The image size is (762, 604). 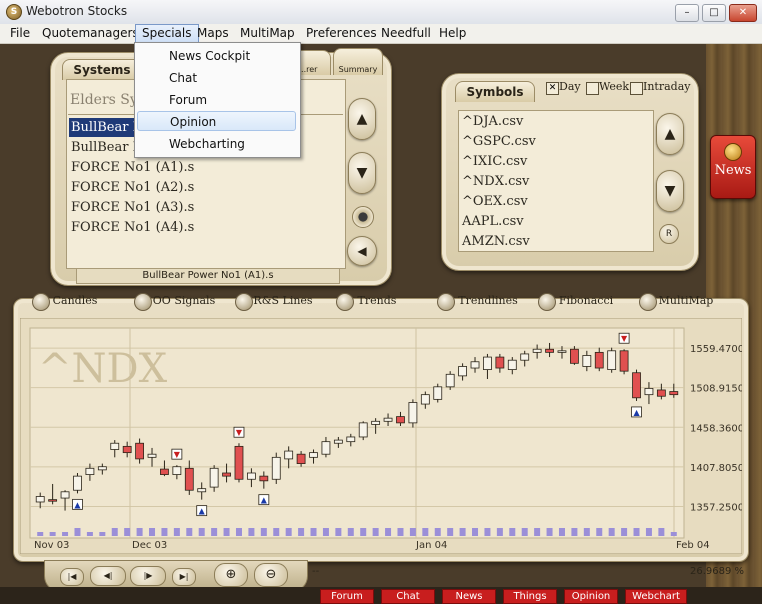 What do you see at coordinates (216, 56) in the screenshot?
I see `menu-item-news-cockpit: News Cockpit` at bounding box center [216, 56].